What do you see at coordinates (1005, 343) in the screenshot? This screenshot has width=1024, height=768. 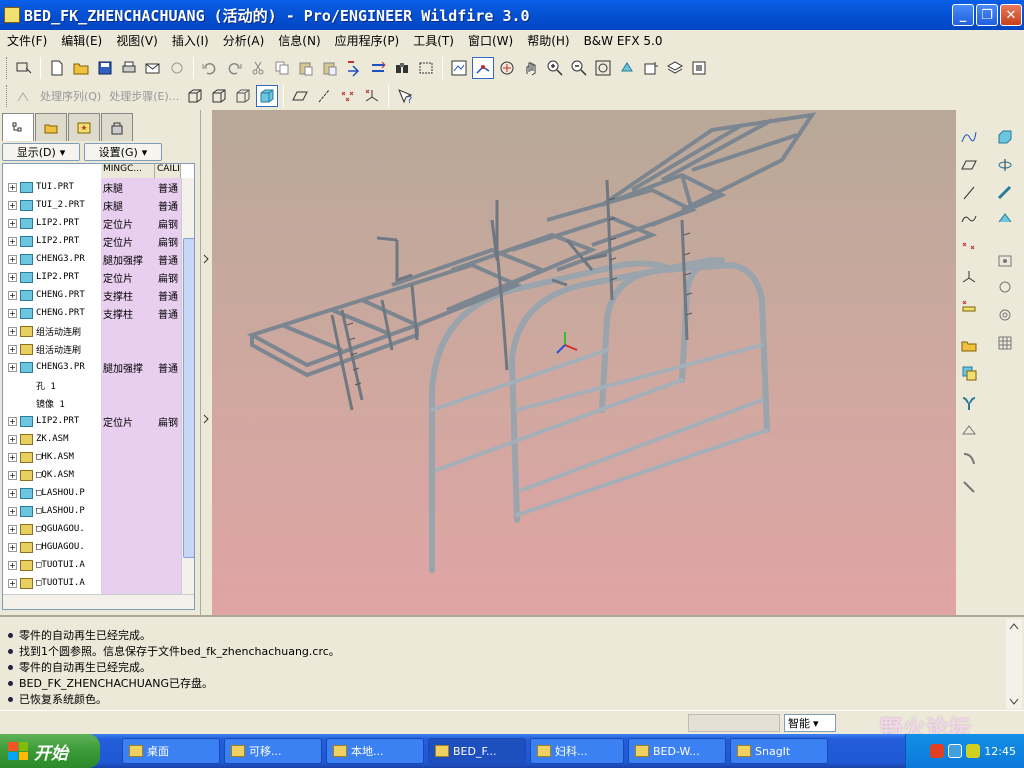 I see `pattern-icon` at bounding box center [1005, 343].